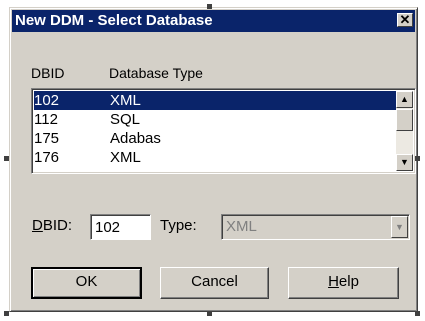 Image resolution: width=425 pixels, height=321 pixels. I want to click on cancel-button: Cancel, so click(214, 283).